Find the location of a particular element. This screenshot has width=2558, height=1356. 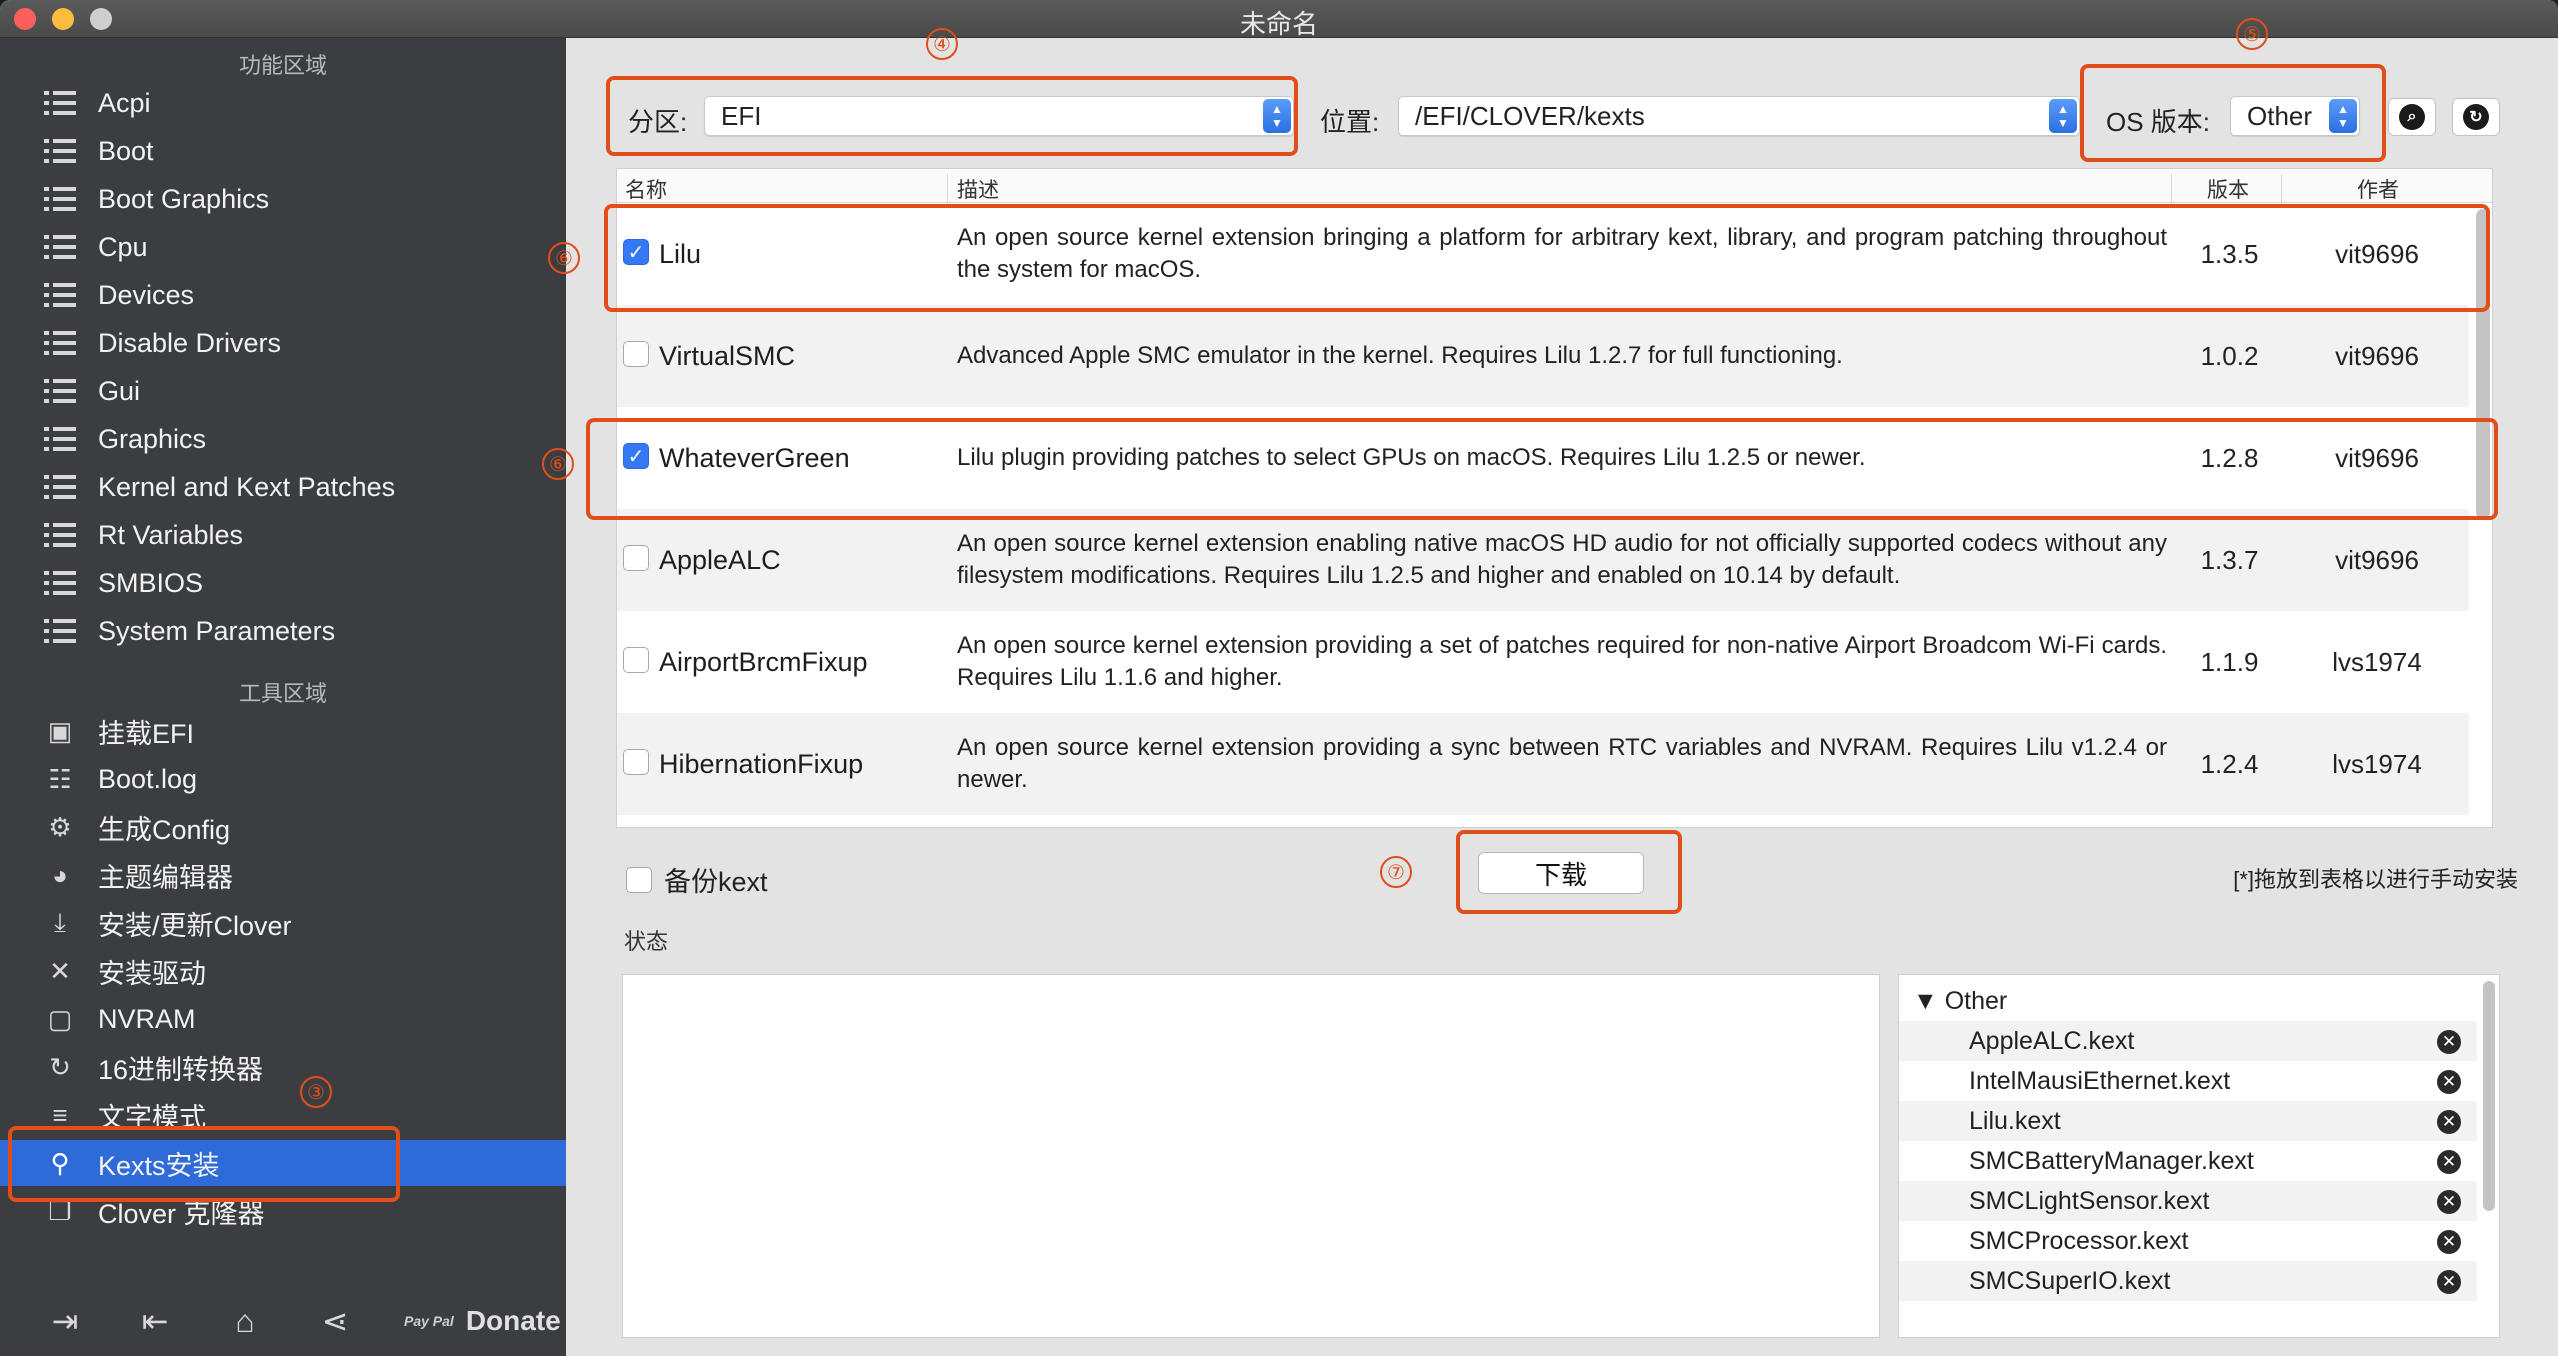

tree-root-other: ▼ Other is located at coordinates (1960, 1001).